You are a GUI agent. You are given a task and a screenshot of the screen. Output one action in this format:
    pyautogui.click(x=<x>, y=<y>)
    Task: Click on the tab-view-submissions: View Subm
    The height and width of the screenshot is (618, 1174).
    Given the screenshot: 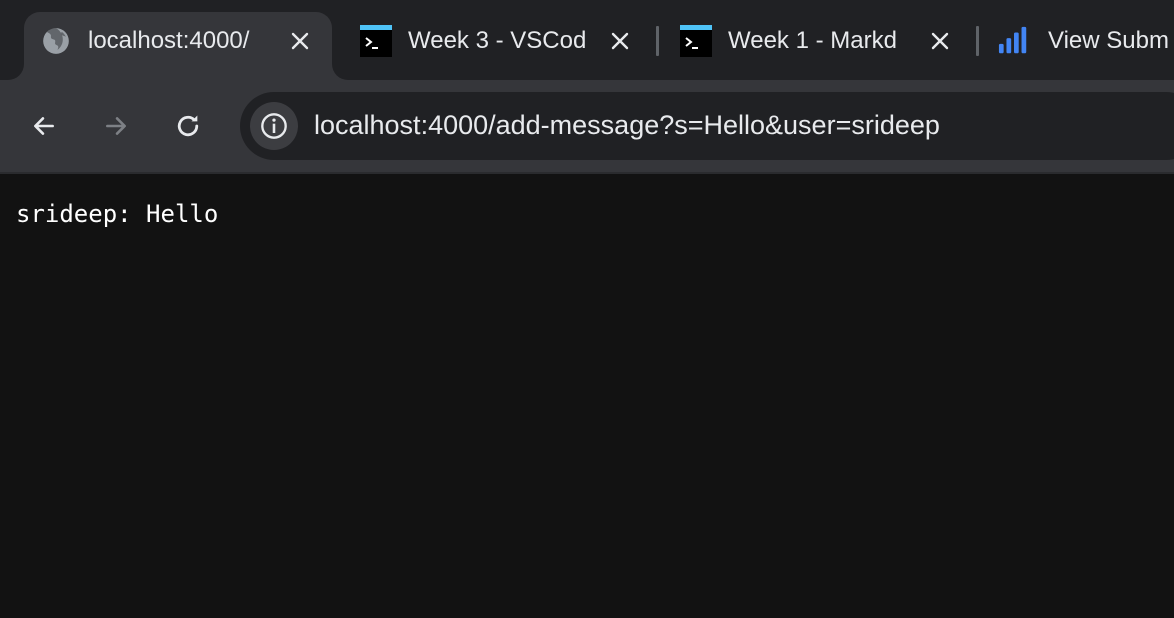 What is the action you would take?
    pyautogui.click(x=1080, y=46)
    